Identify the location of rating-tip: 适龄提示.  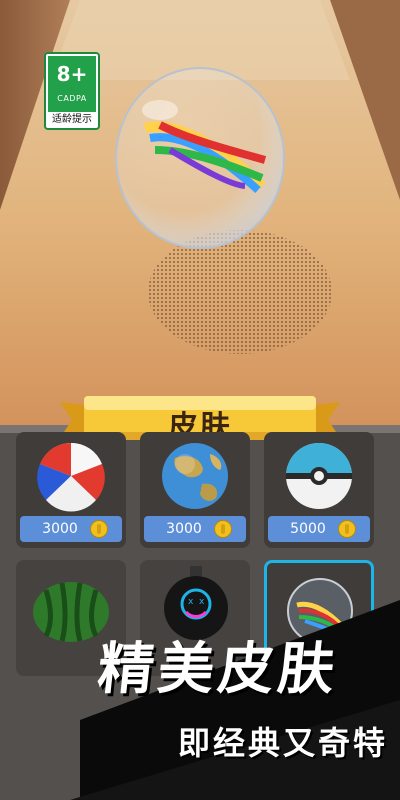
(72, 119).